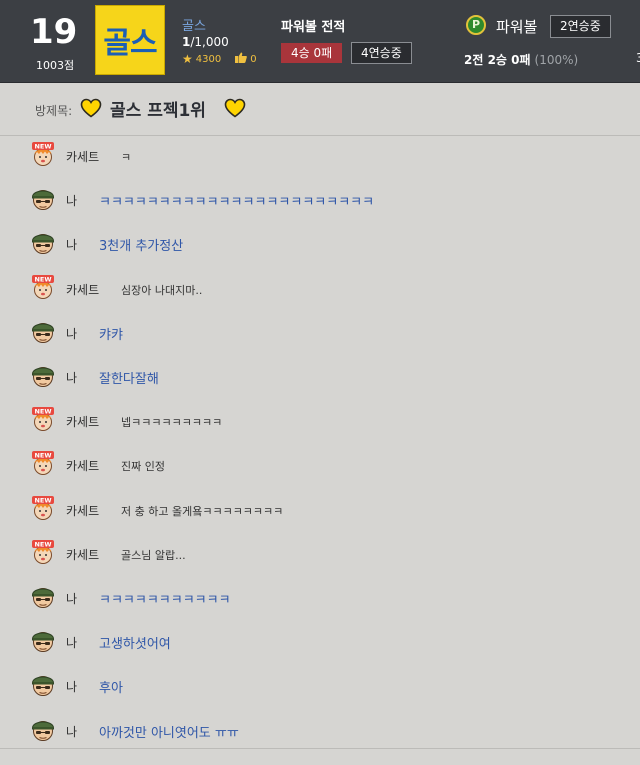  What do you see at coordinates (253, 59) in the screenshot?
I see `like-count: 0` at bounding box center [253, 59].